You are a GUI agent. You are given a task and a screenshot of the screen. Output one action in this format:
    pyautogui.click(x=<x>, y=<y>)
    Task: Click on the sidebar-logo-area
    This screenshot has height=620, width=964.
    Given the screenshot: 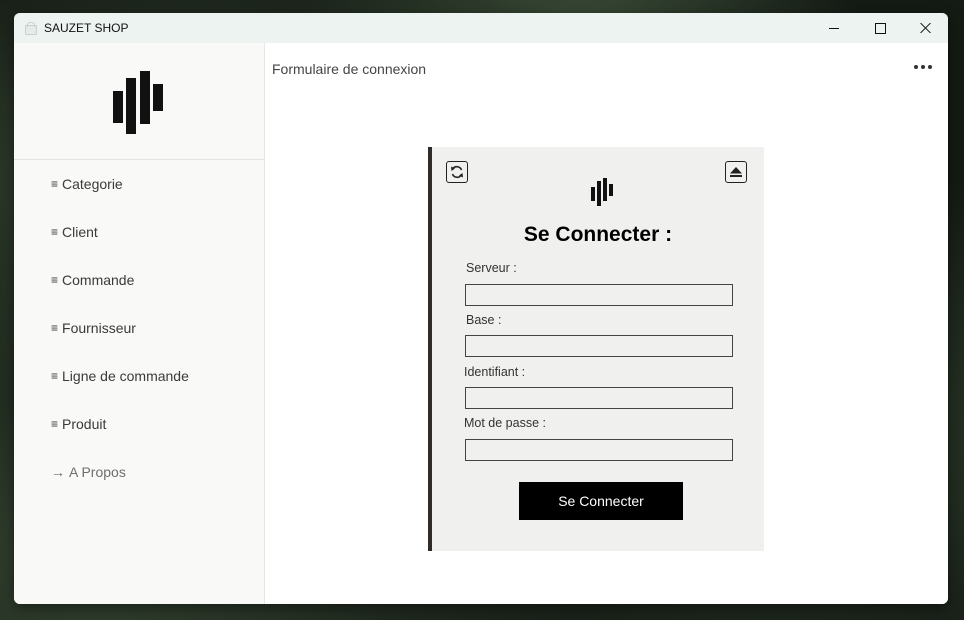 What is the action you would take?
    pyautogui.click(x=139, y=101)
    